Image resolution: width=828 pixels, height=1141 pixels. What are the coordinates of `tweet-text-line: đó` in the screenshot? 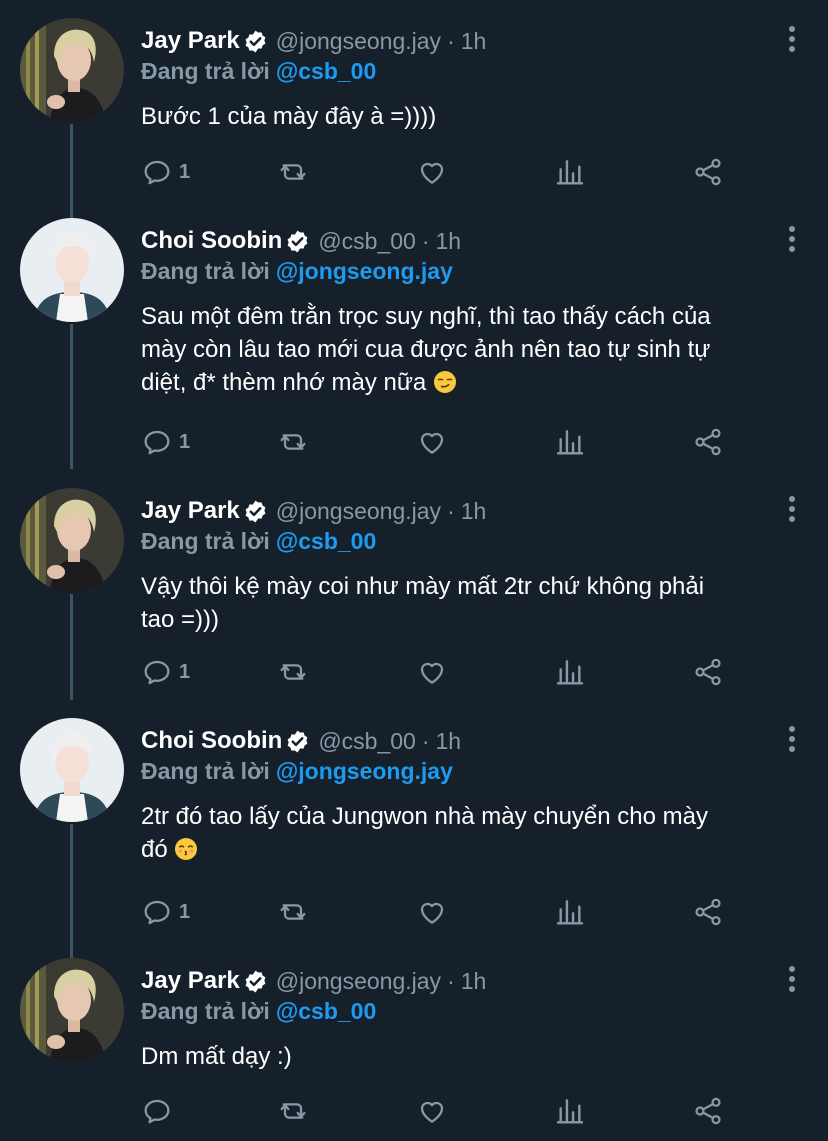 It's located at (154, 849).